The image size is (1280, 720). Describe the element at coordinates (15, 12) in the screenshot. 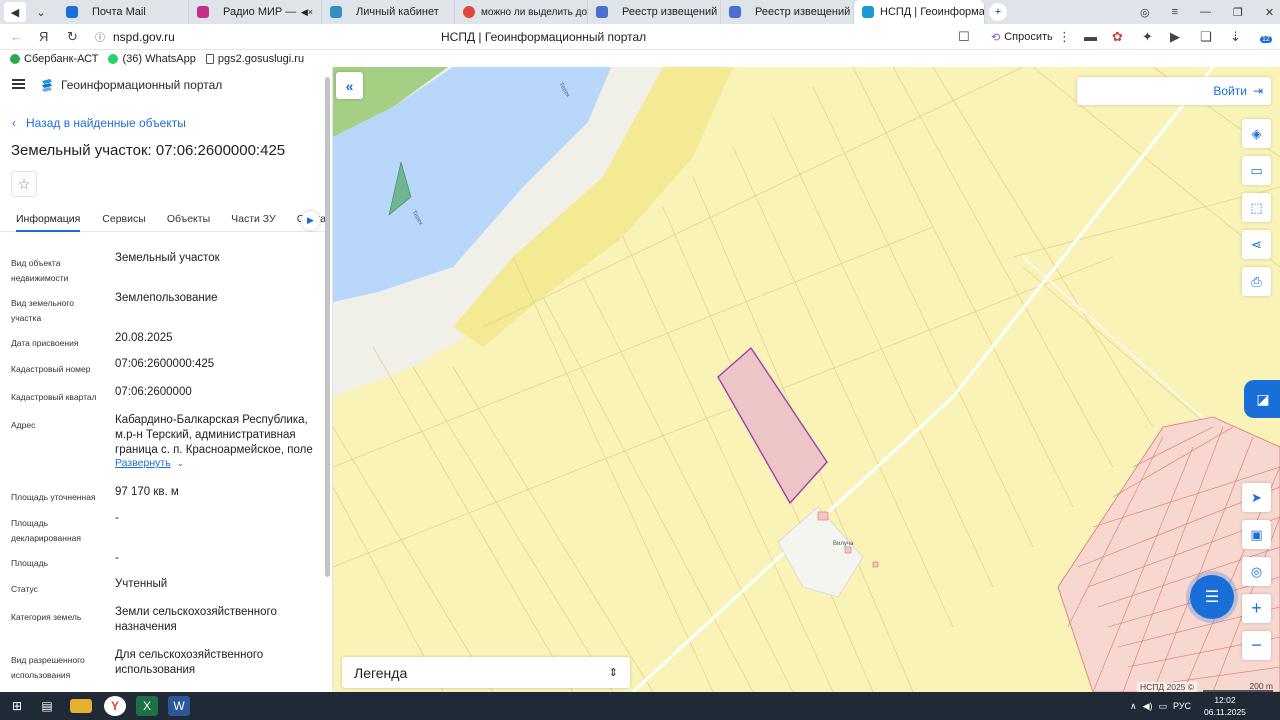

I see `speaker-icon: ◀` at that location.